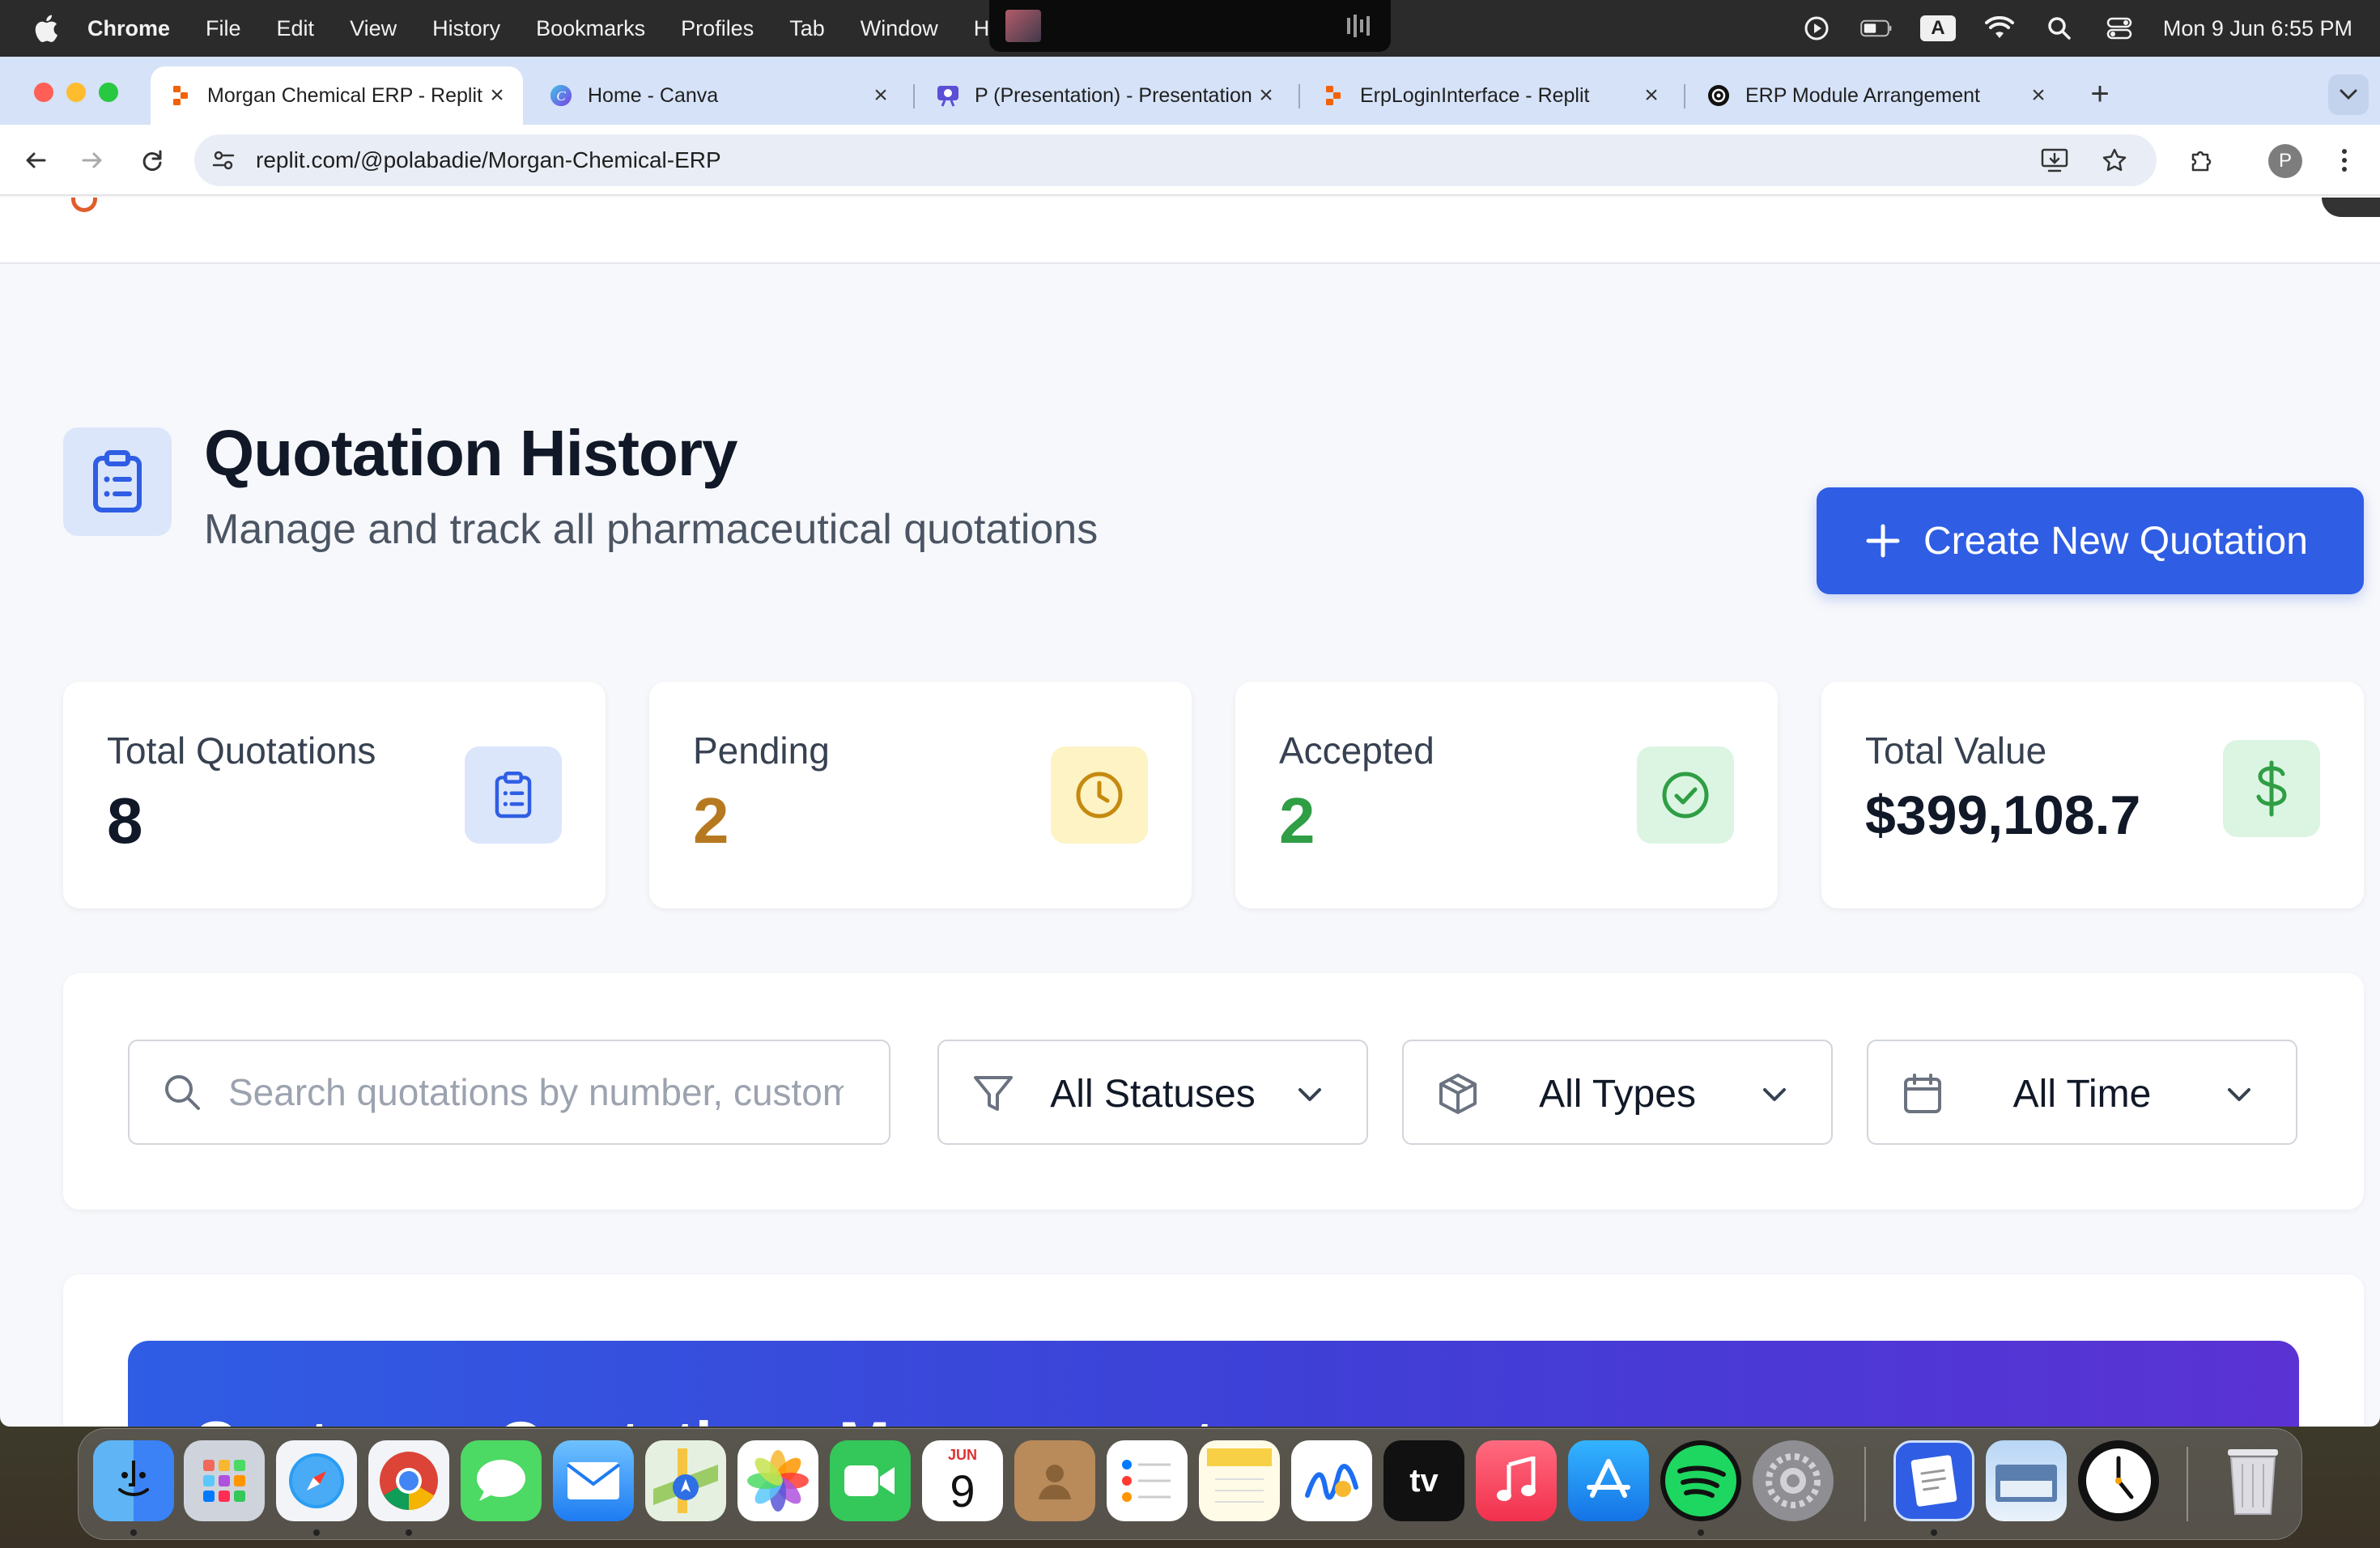 Image resolution: width=2380 pixels, height=1548 pixels. What do you see at coordinates (335, 795) in the screenshot?
I see `stat-card-total-quotations: Total Quotations 8` at bounding box center [335, 795].